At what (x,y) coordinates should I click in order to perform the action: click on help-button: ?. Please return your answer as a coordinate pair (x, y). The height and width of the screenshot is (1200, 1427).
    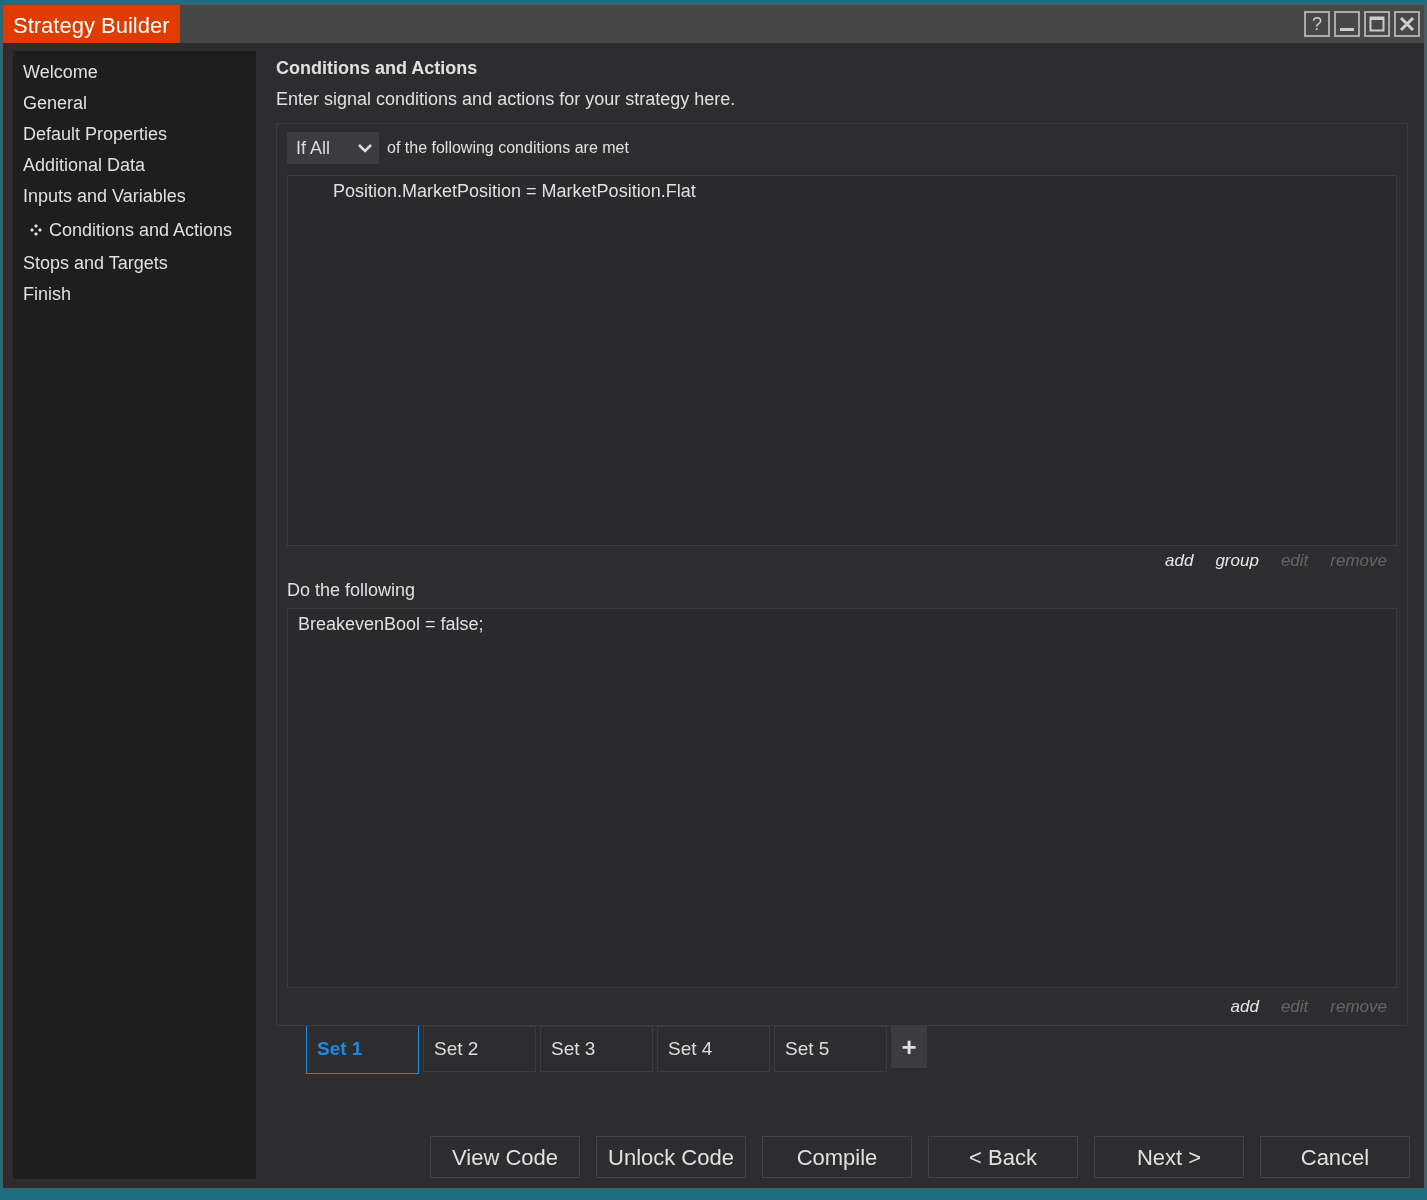
    Looking at the image, I should click on (1317, 24).